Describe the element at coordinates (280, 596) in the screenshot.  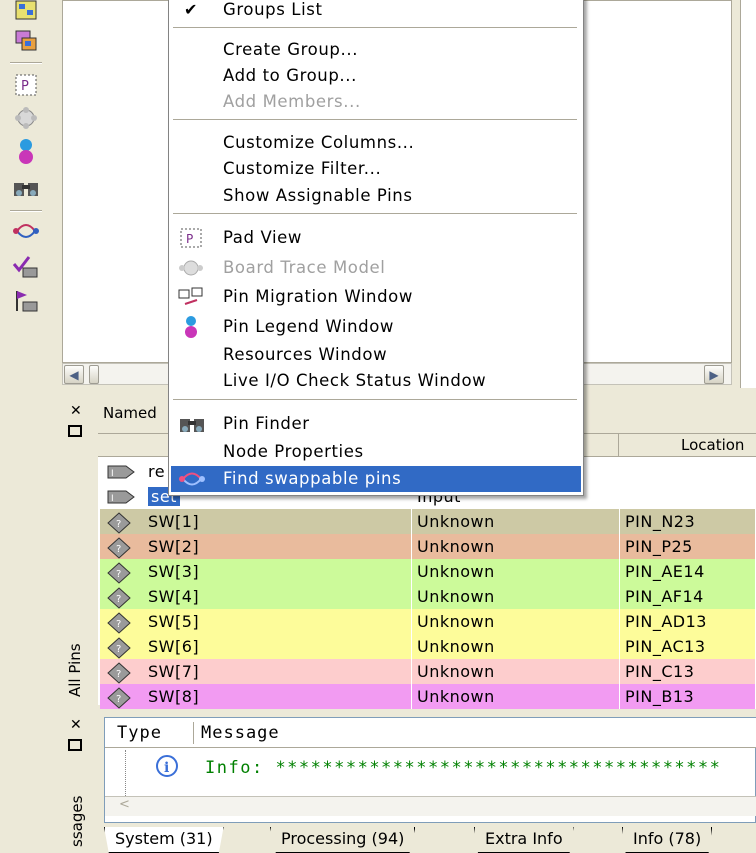
I see `pin-name-cell: SW[4]` at that location.